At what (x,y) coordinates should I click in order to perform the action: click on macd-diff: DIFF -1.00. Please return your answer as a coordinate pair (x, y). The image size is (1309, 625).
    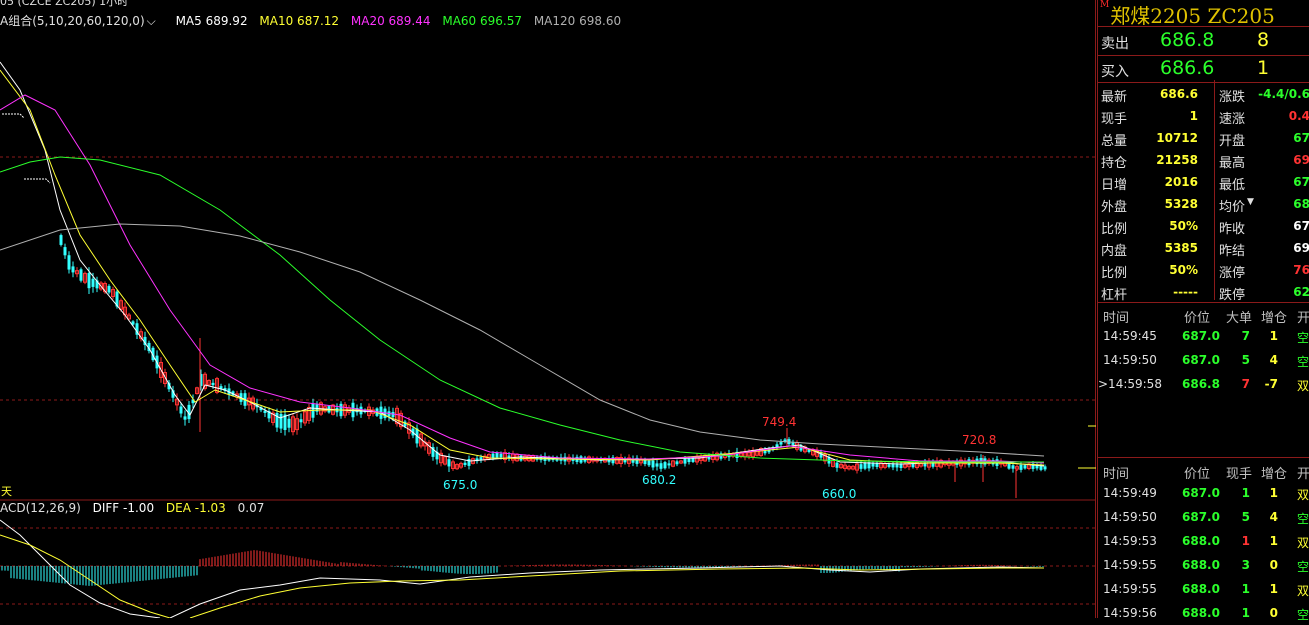
    Looking at the image, I should click on (123, 508).